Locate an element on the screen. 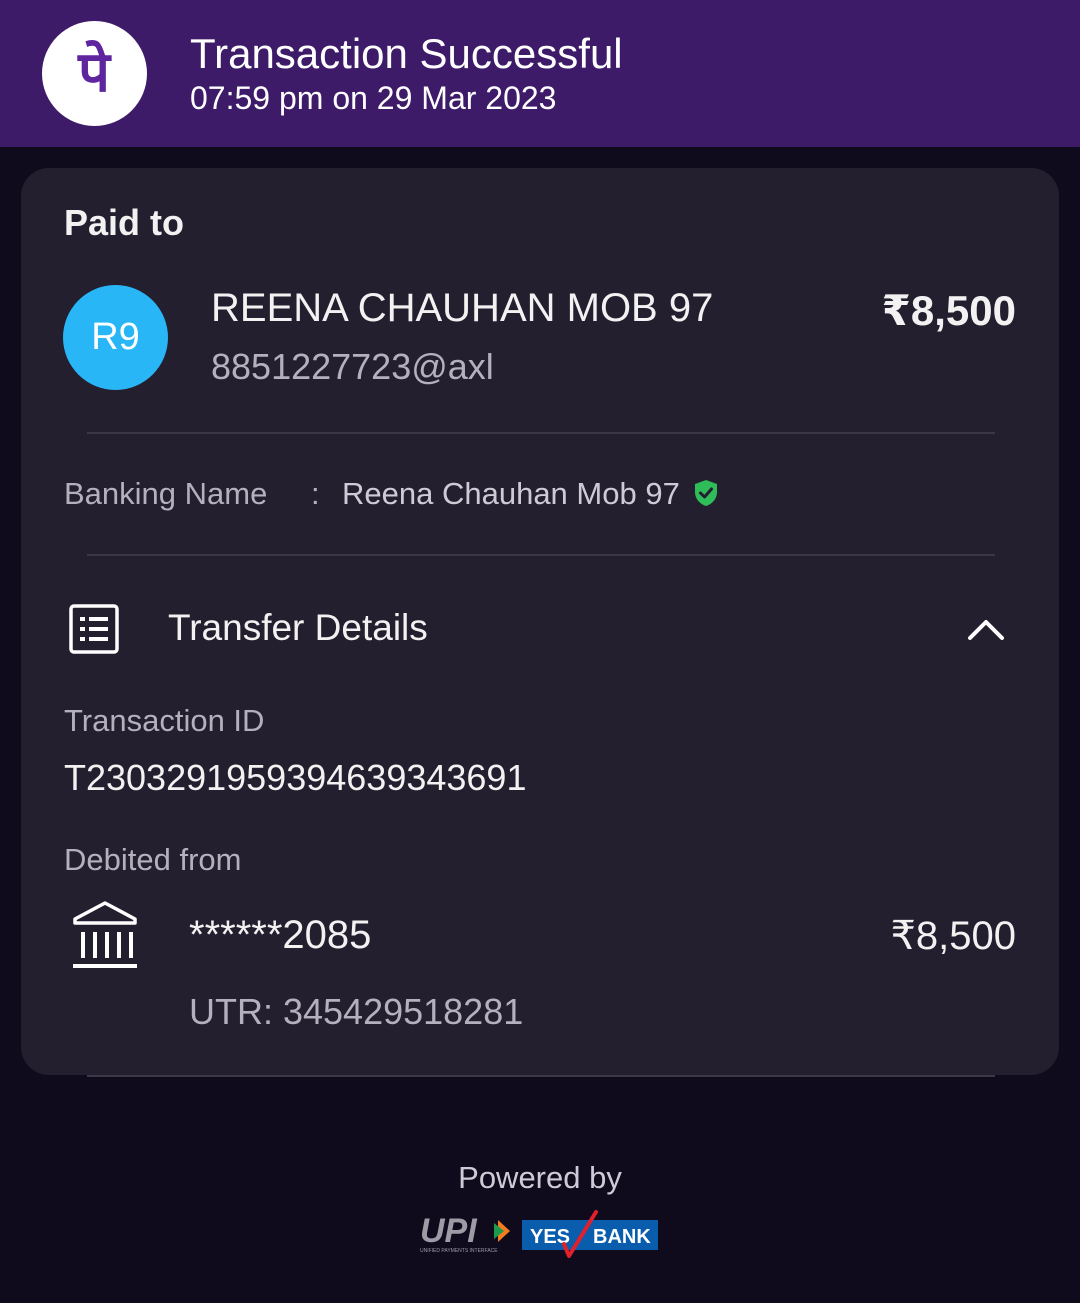  transfer-details-title: Transfer Details is located at coordinates (298, 628).